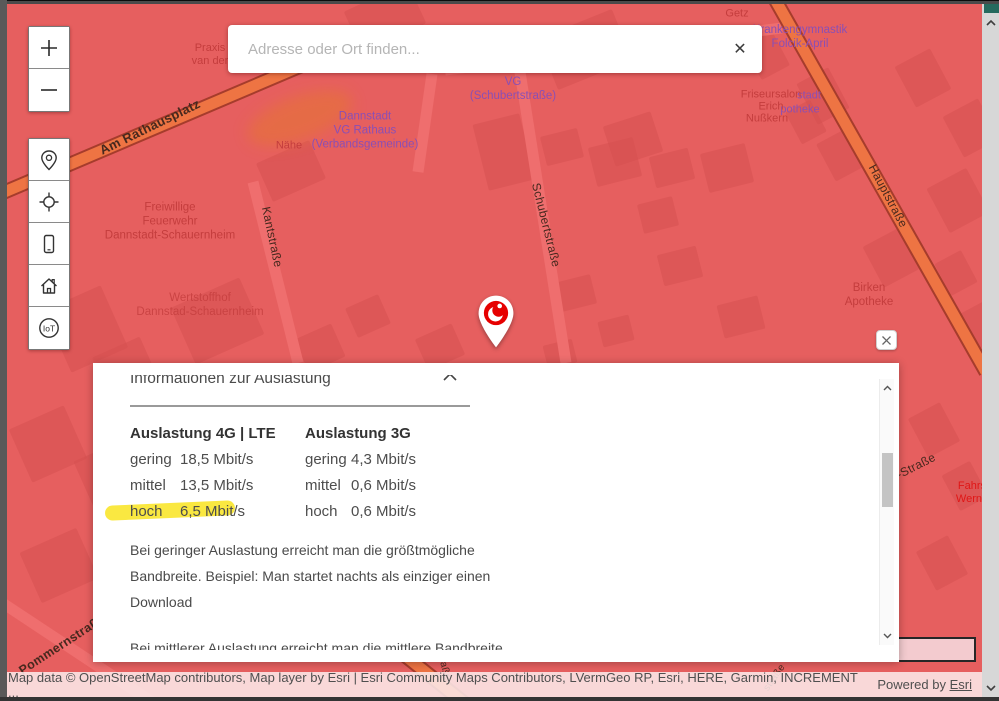  What do you see at coordinates (499, 699) in the screenshot?
I see `window-bottom-edge` at bounding box center [499, 699].